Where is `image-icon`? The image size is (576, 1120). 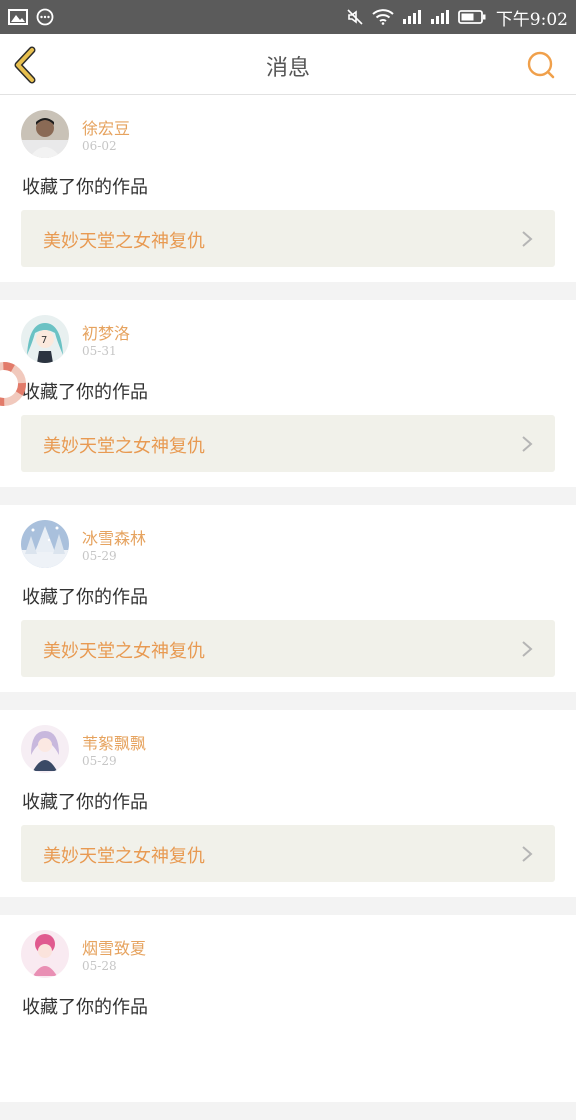 image-icon is located at coordinates (18, 17).